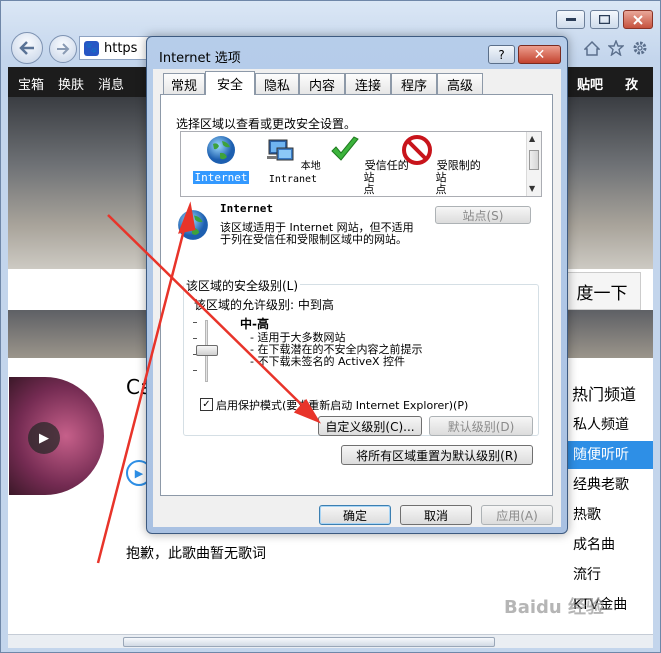  I want to click on channel-item: 流行, so click(609, 575).